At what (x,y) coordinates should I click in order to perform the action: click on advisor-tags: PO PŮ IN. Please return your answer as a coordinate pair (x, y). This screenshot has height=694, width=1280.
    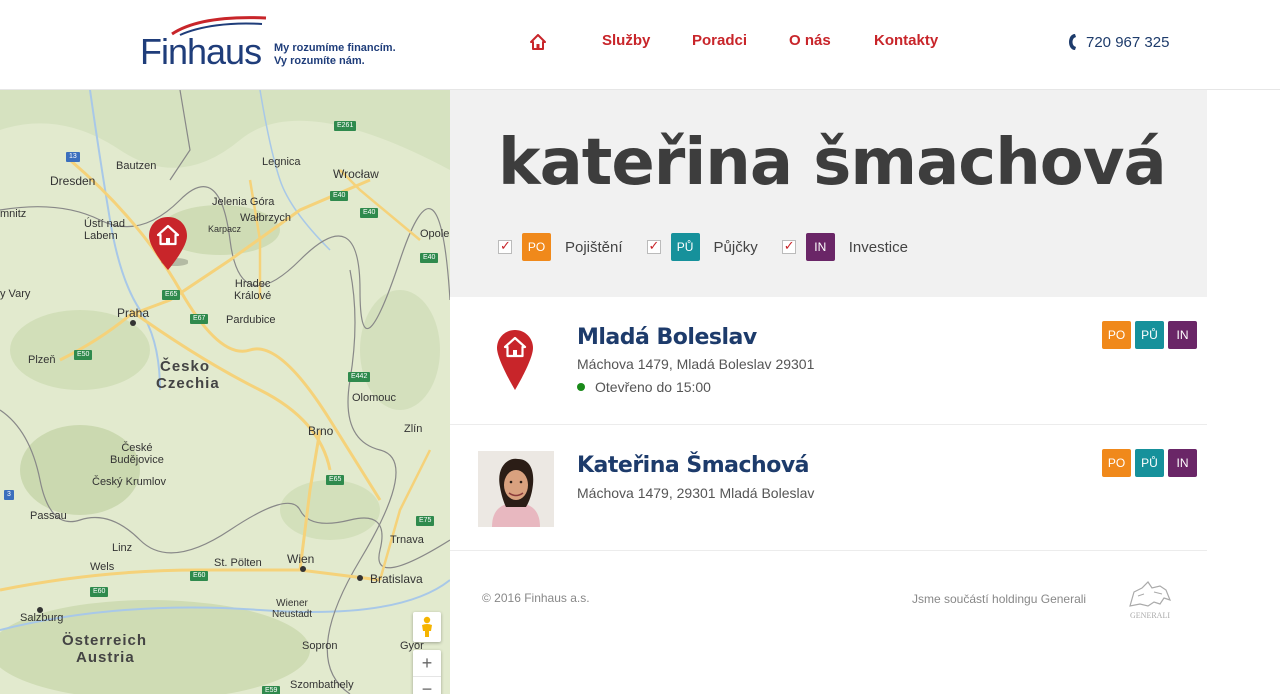
    Looking at the image, I should click on (1149, 463).